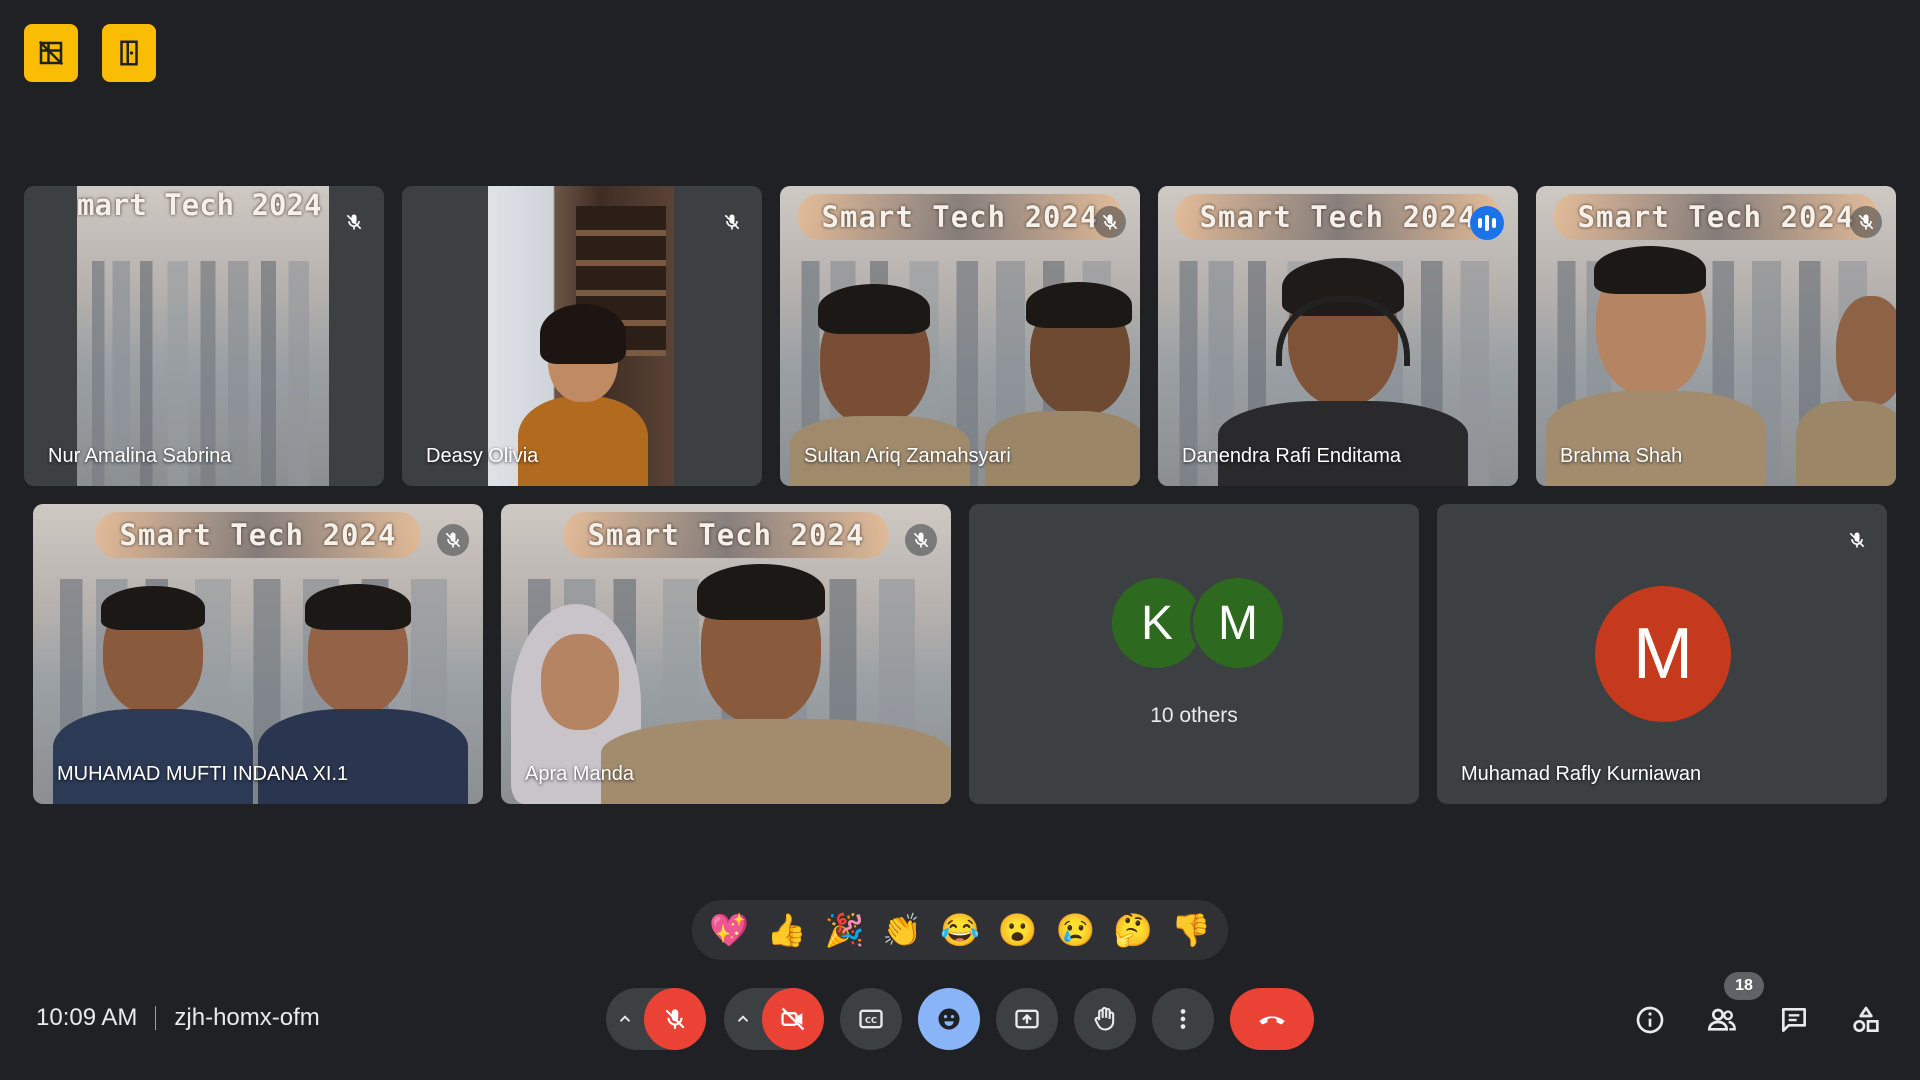  I want to click on event-banner: mart Tech 2024, so click(199, 205).